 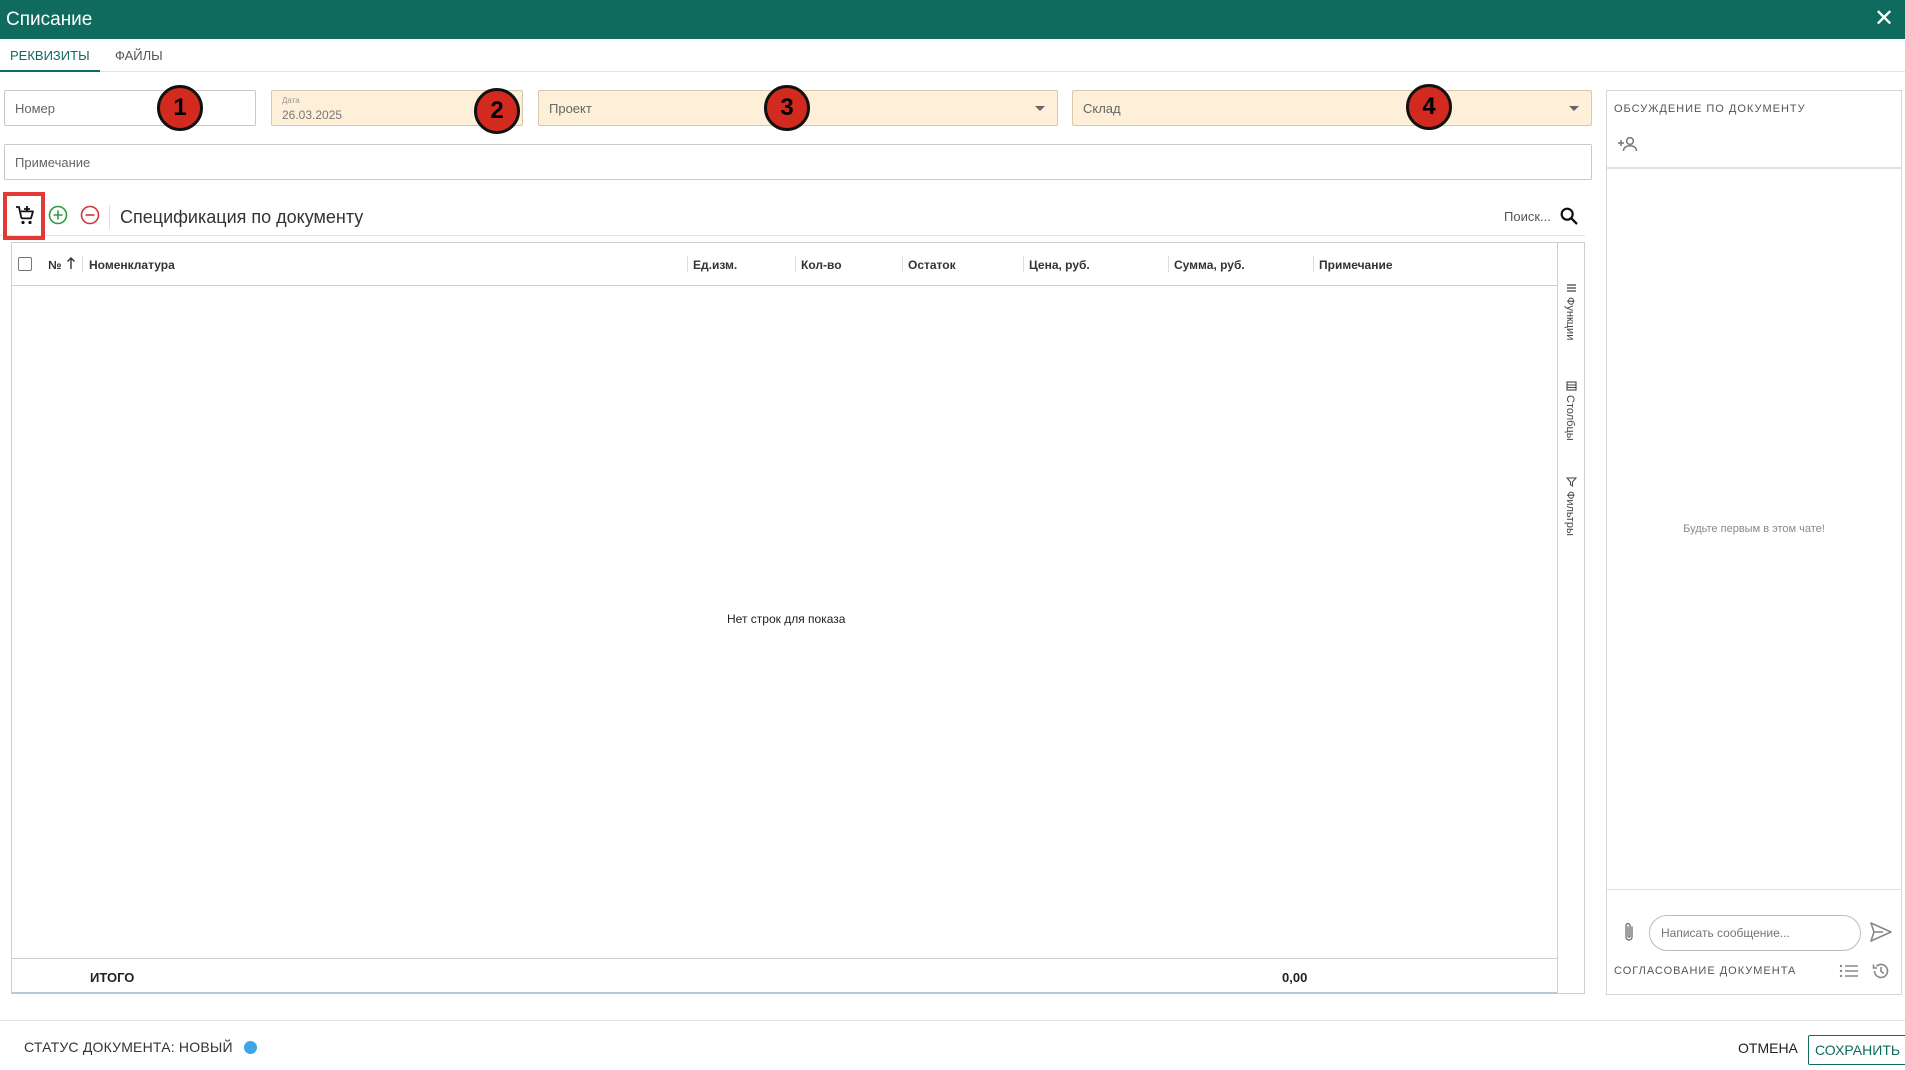 I want to click on side-tab-functions: Функции, so click(x=1570, y=318).